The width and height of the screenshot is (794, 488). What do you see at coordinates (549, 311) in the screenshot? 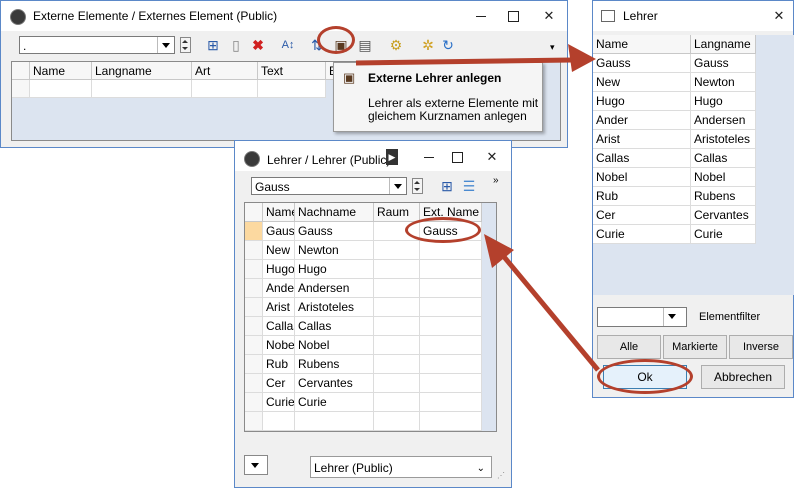
I see `arrow-from-ok` at bounding box center [549, 311].